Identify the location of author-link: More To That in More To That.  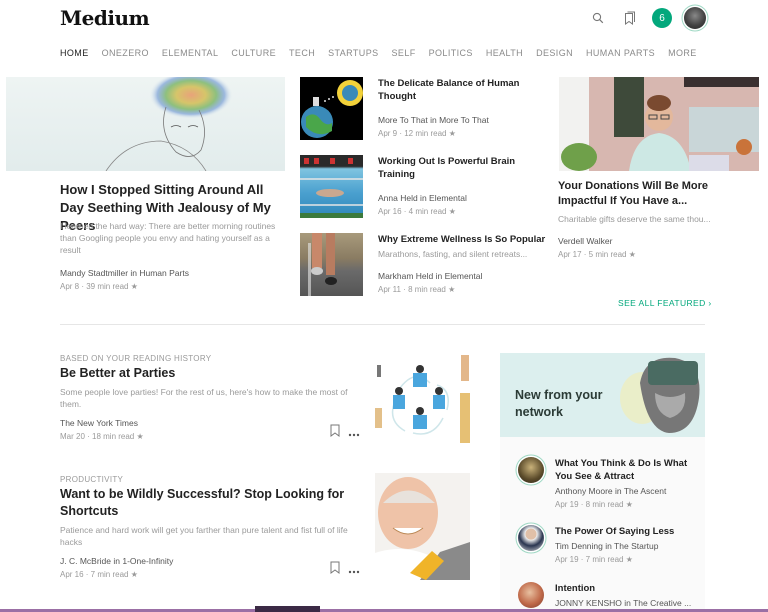
(463, 120).